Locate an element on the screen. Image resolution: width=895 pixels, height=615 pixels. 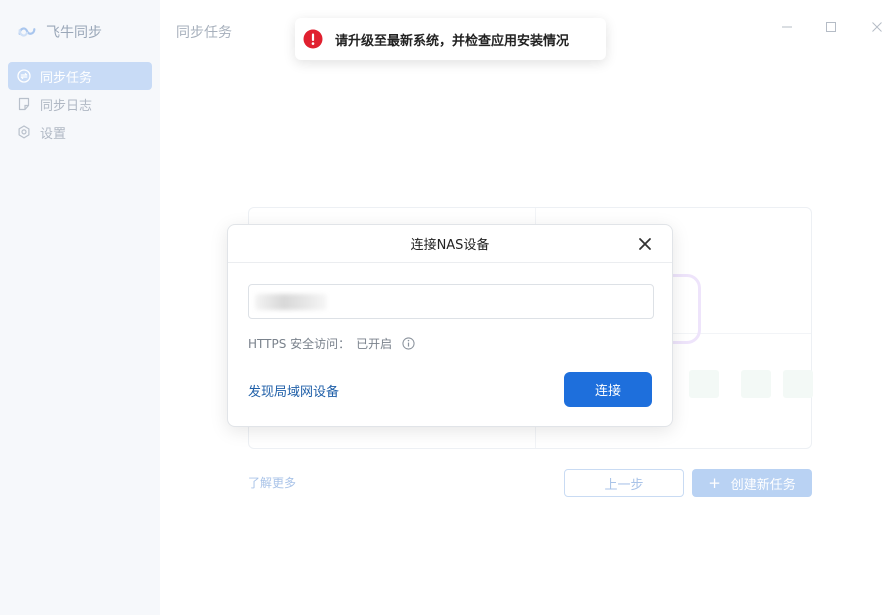
dialog-title: 连接NAS设备 is located at coordinates (450, 245).